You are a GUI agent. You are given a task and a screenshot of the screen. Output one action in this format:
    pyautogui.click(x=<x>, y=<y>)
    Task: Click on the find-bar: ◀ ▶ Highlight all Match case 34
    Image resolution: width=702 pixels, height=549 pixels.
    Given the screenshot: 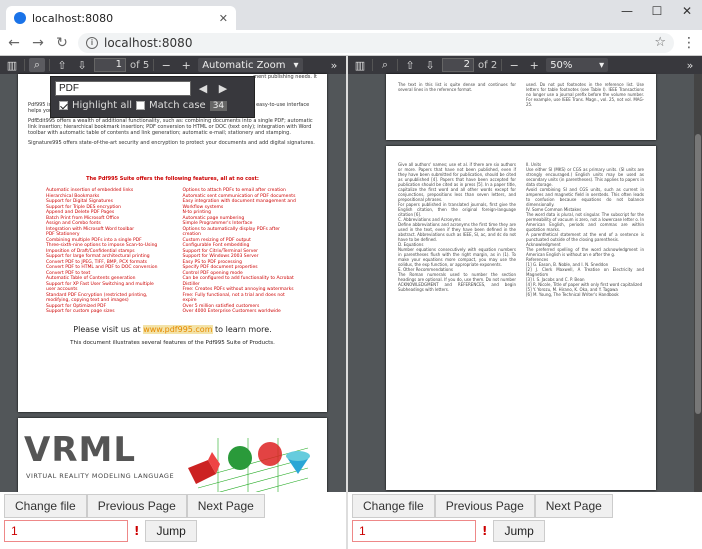 What is the action you would take?
    pyautogui.click(x=152, y=97)
    